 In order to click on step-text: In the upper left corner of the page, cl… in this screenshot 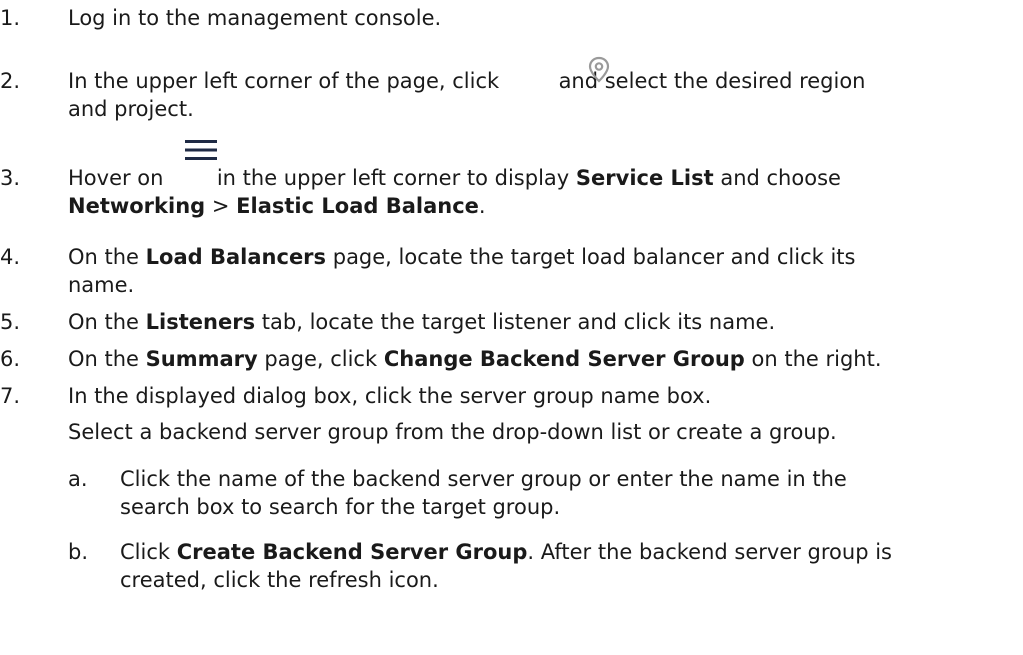, I will do `click(284, 81)`.